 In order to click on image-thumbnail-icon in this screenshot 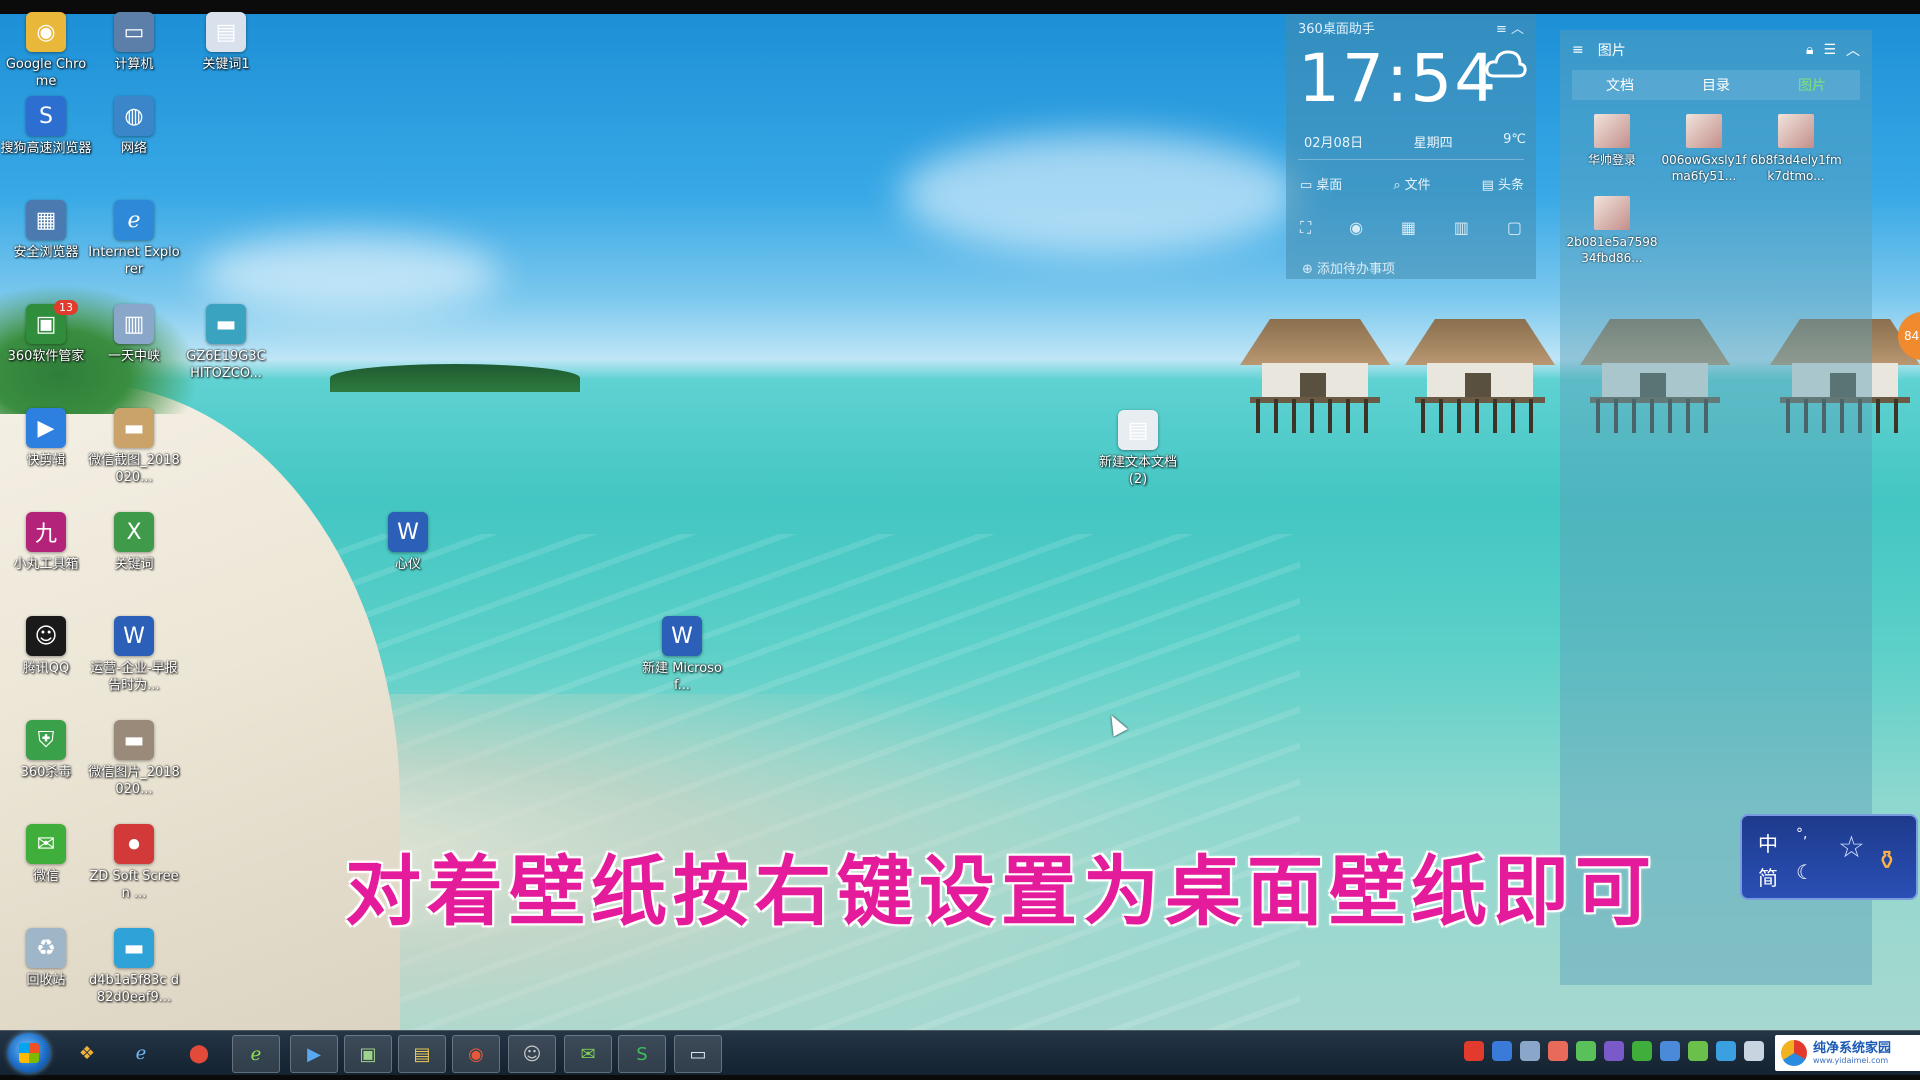, I will do `click(1612, 213)`.